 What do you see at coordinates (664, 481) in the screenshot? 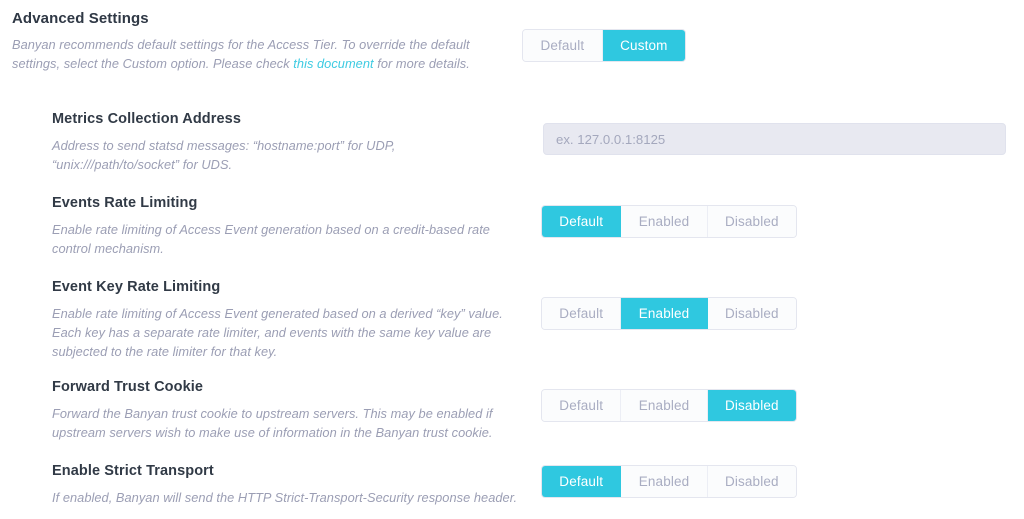
I see `enable-strict-transport-option-enabled: Enabled` at bounding box center [664, 481].